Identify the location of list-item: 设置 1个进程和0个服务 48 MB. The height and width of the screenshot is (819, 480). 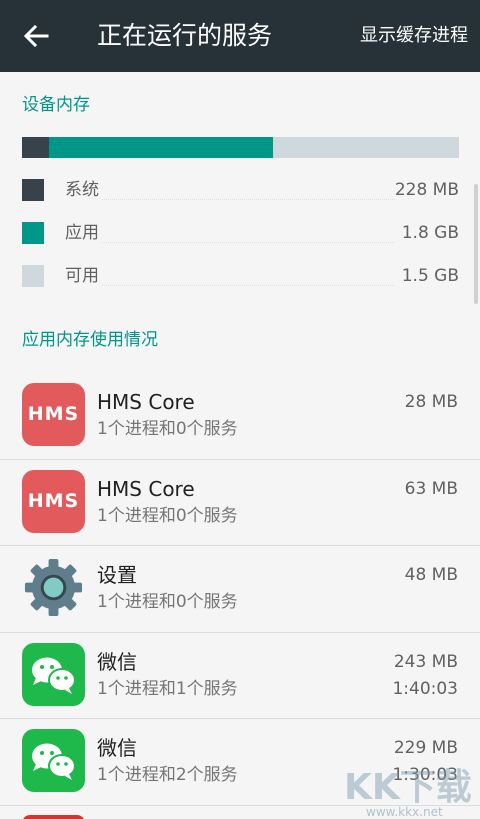
(240, 589).